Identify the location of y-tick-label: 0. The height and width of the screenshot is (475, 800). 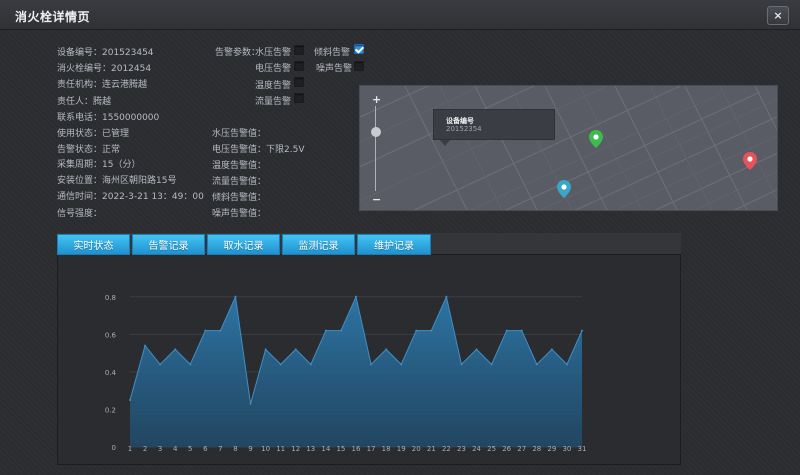
(114, 448).